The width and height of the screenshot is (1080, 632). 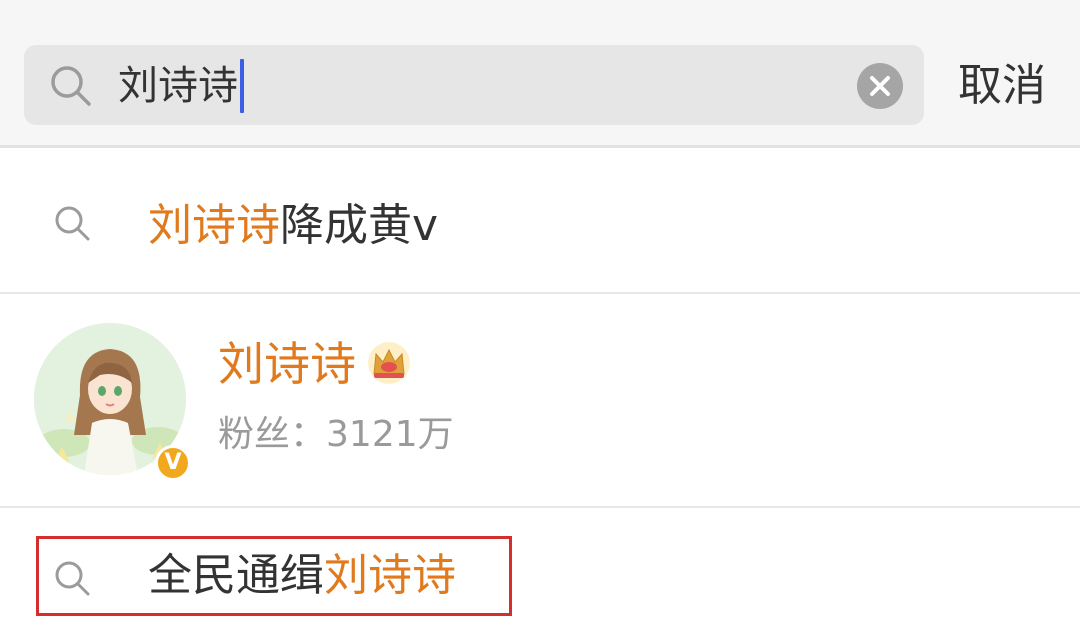 I want to click on clear-search-button, so click(x=880, y=86).